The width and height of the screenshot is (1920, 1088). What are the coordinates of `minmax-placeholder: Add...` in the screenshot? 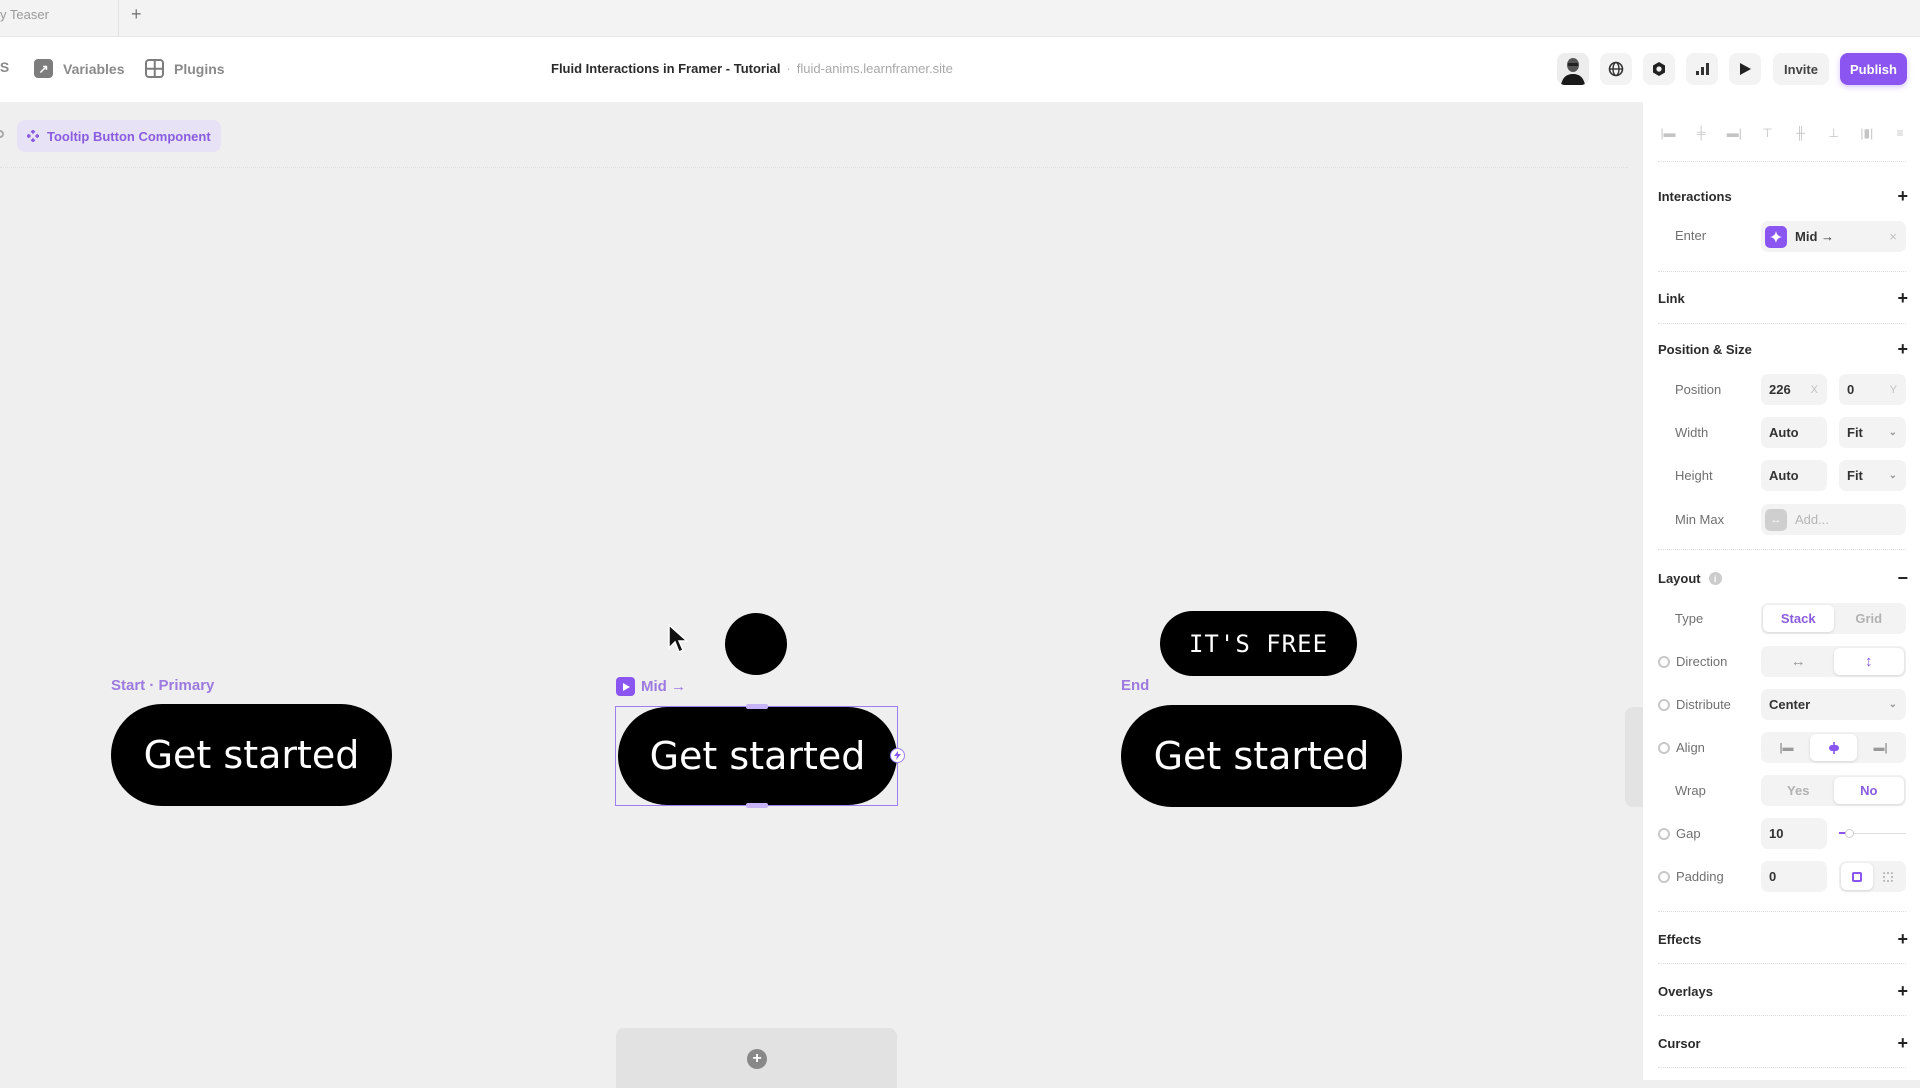 It's located at (1812, 519).